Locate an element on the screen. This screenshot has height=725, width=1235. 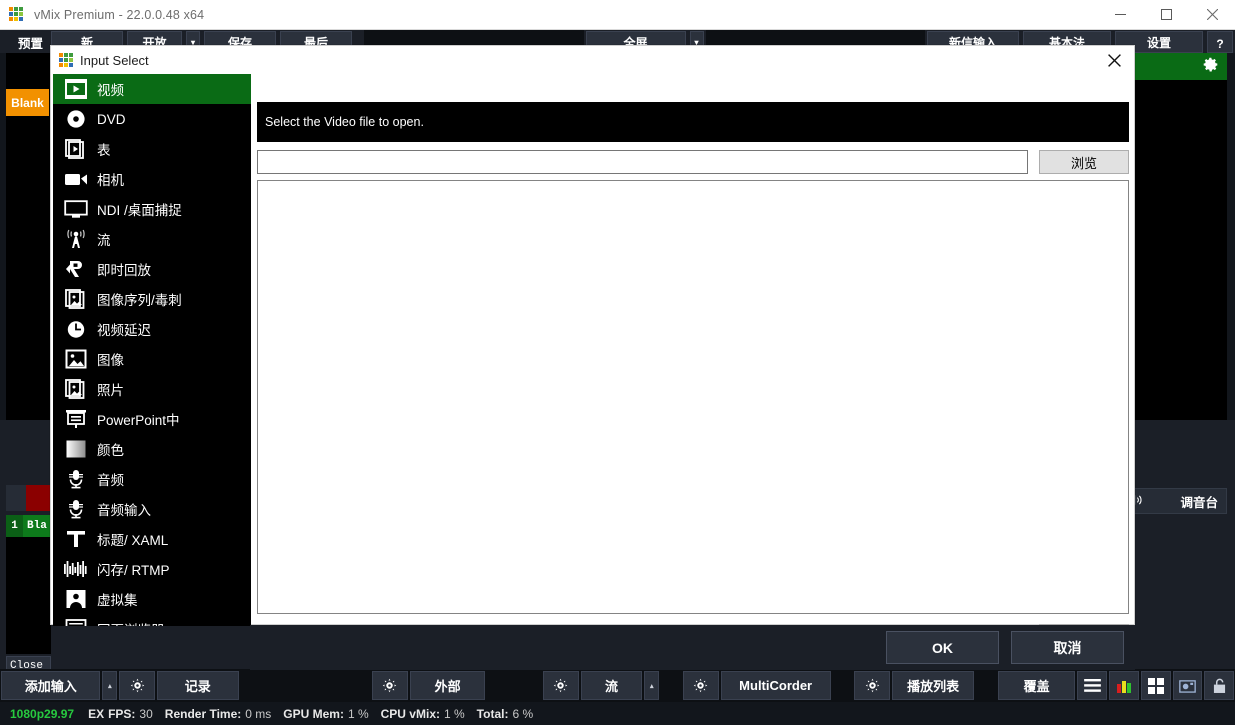
maximize-button is located at coordinates (1166, 15).